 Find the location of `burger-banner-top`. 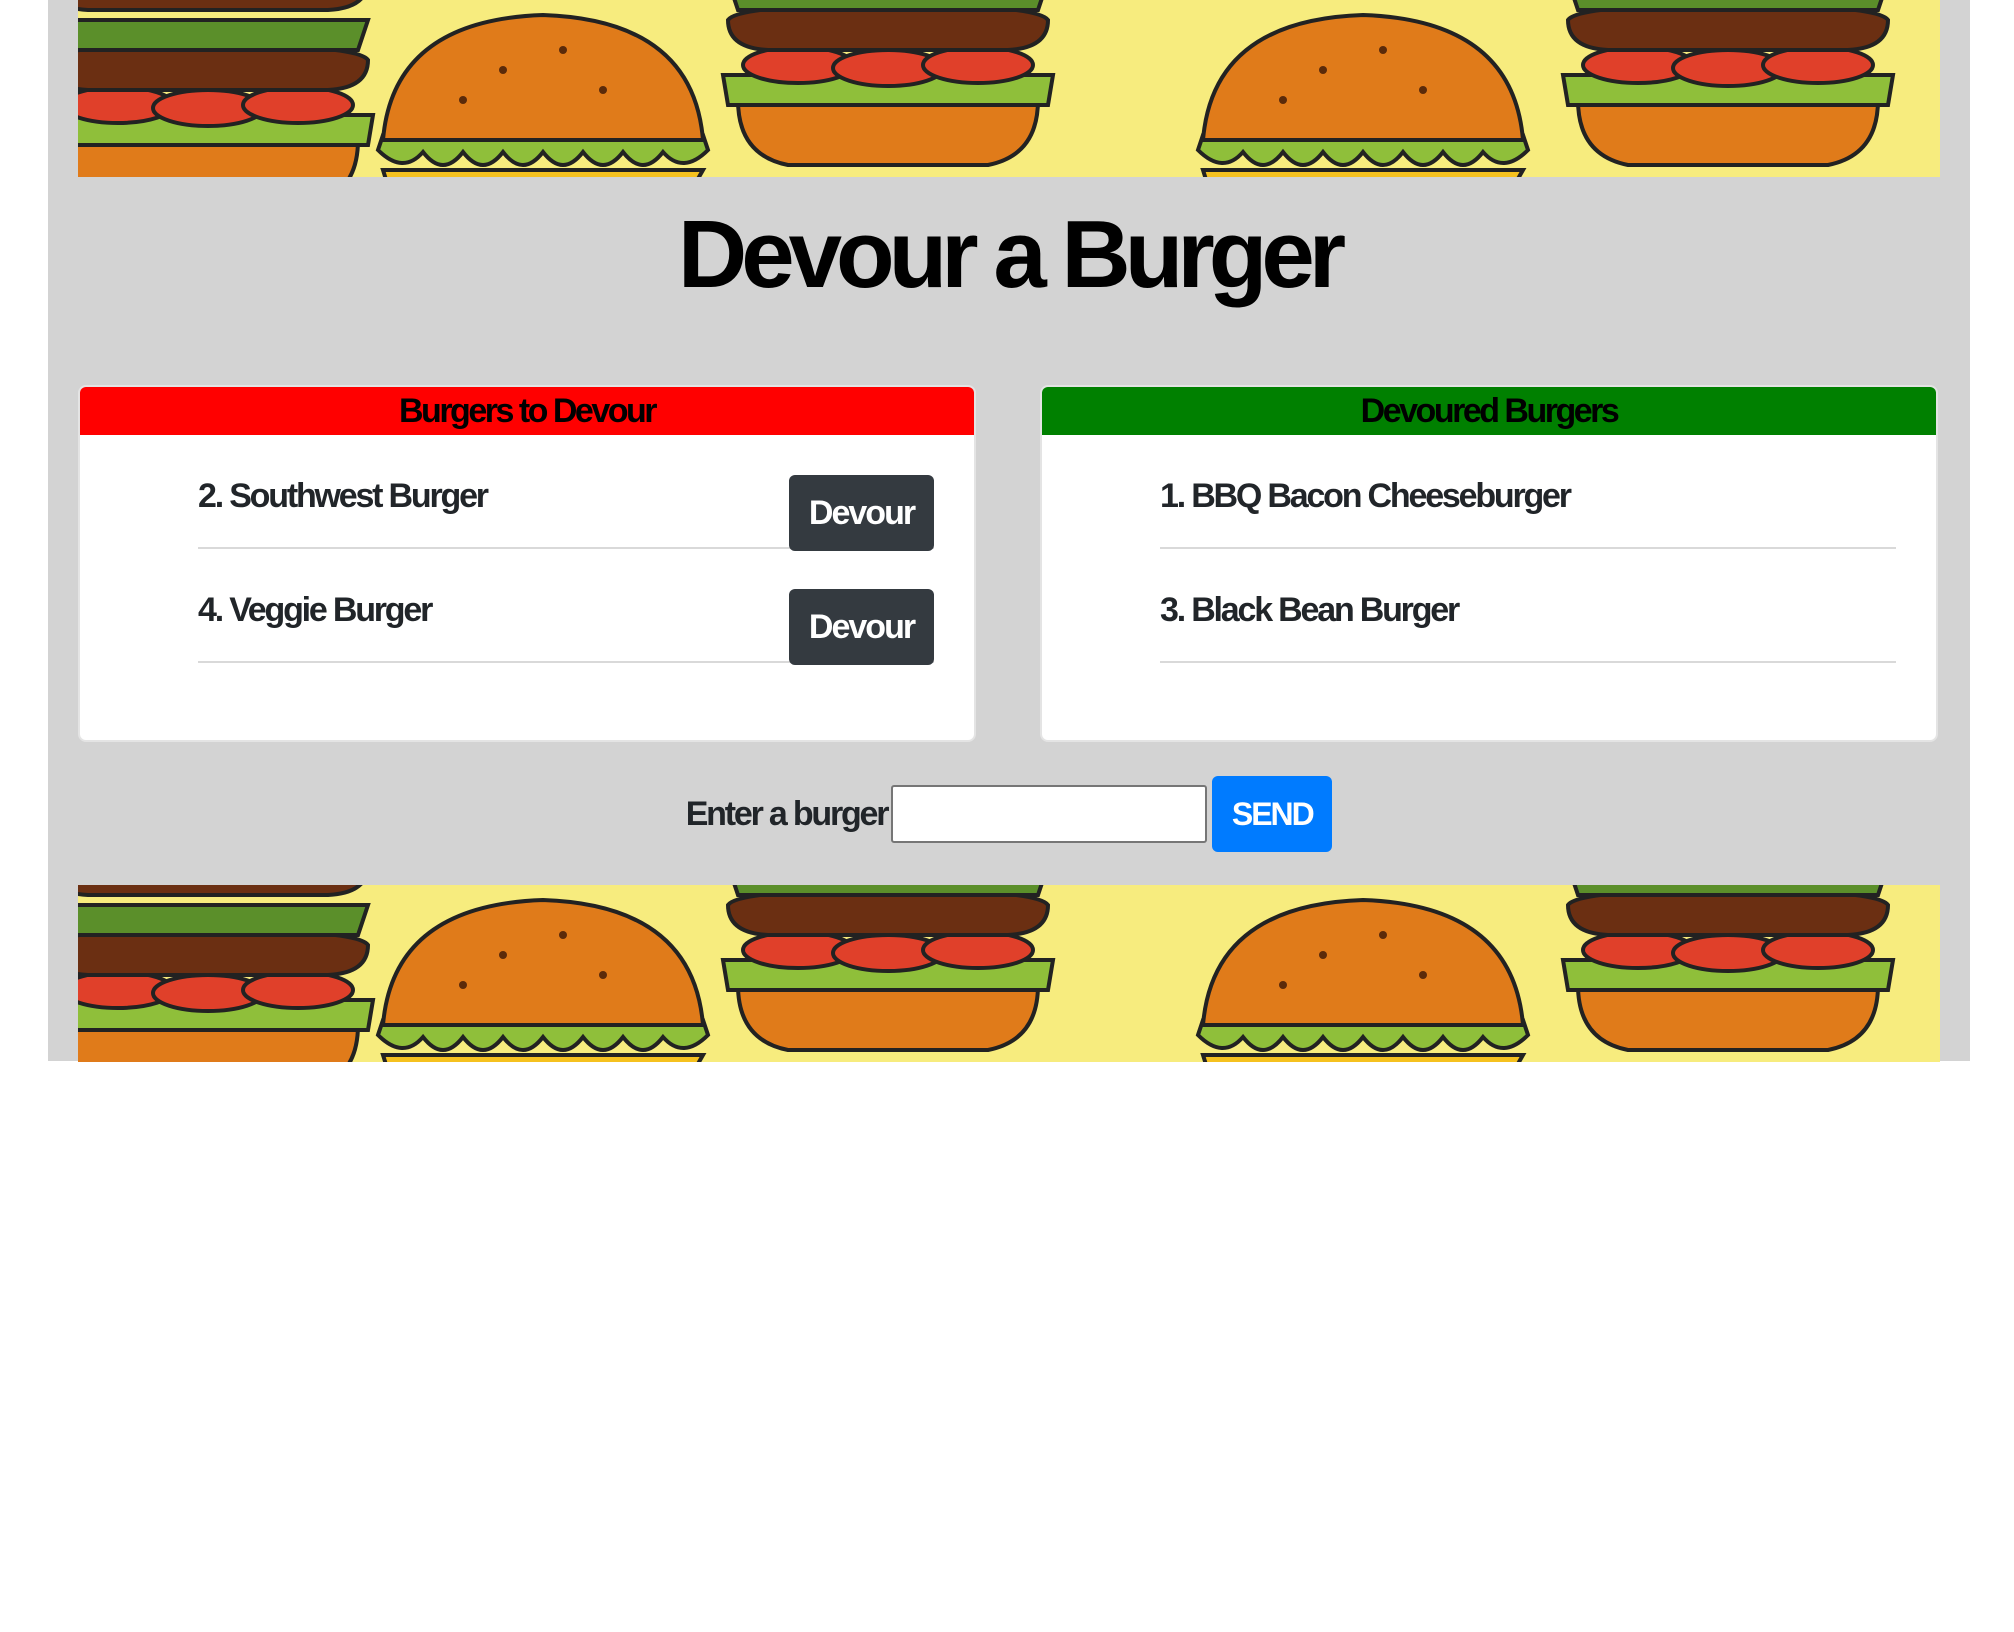

burger-banner-top is located at coordinates (1009, 88).